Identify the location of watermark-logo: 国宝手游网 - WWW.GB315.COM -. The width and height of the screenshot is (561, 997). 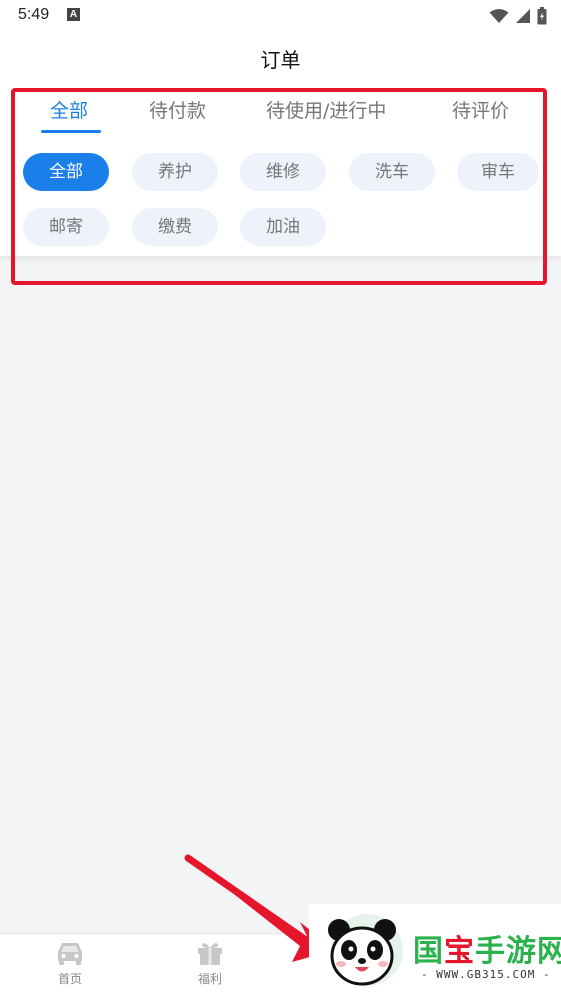
(435, 950).